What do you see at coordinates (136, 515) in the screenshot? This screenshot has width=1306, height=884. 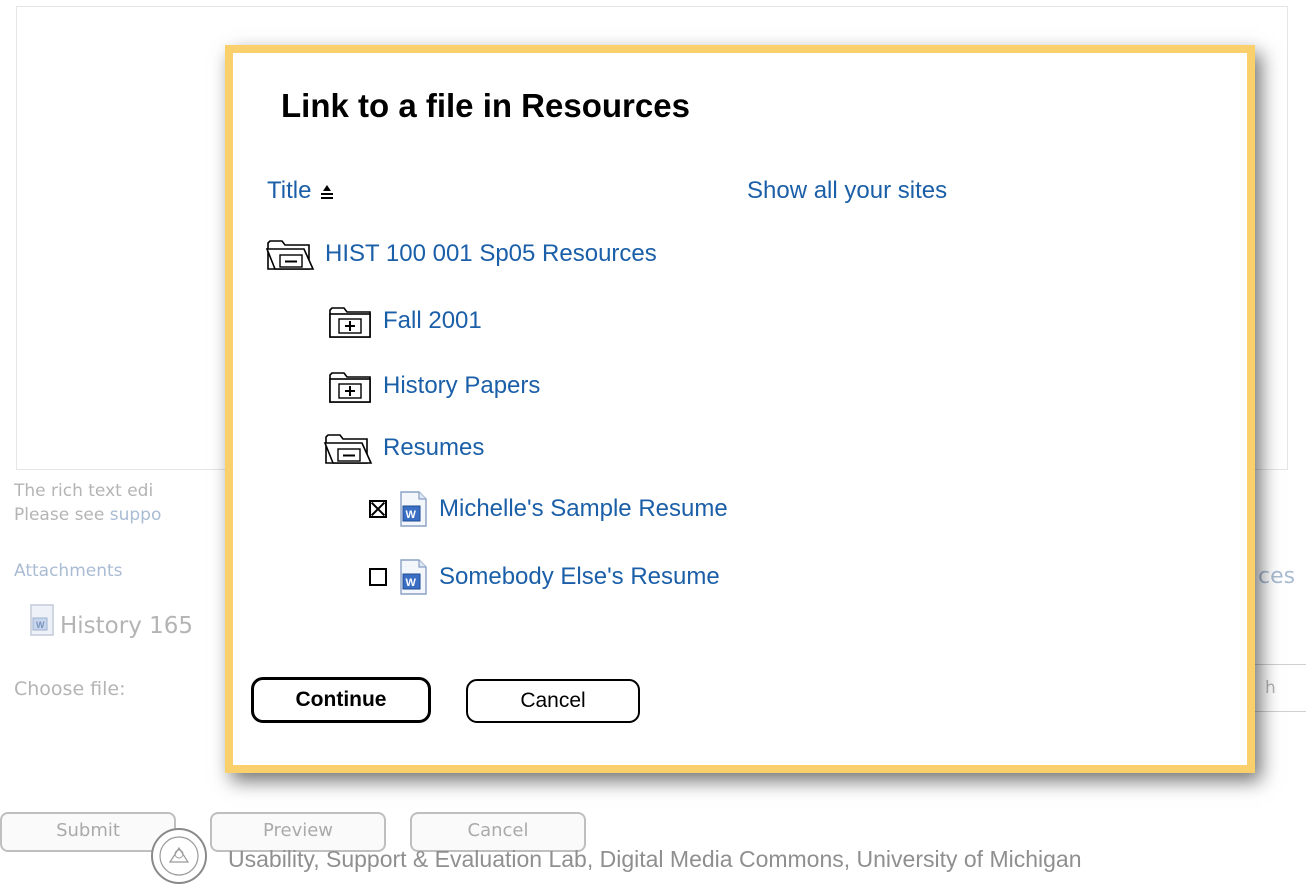 I see `support-link: suppo` at bounding box center [136, 515].